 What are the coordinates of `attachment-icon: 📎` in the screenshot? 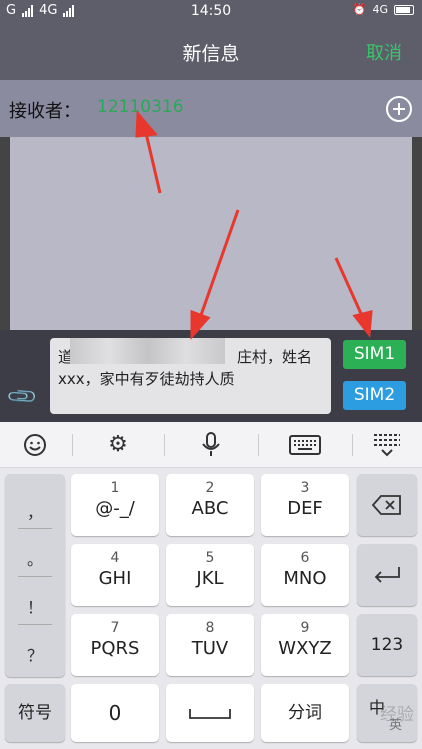 It's located at (23, 397).